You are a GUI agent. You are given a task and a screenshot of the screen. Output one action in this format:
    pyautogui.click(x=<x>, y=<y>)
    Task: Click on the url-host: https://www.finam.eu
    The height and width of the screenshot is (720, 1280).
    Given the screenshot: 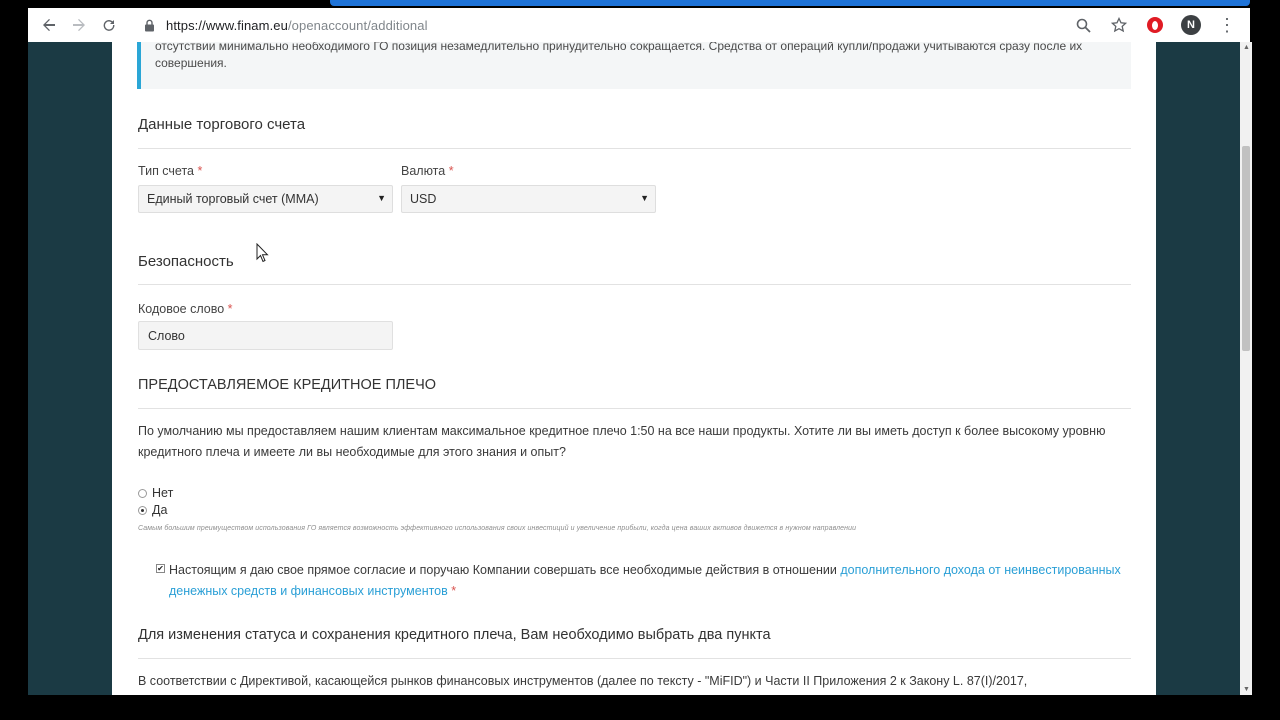 What is the action you would take?
    pyautogui.click(x=227, y=25)
    